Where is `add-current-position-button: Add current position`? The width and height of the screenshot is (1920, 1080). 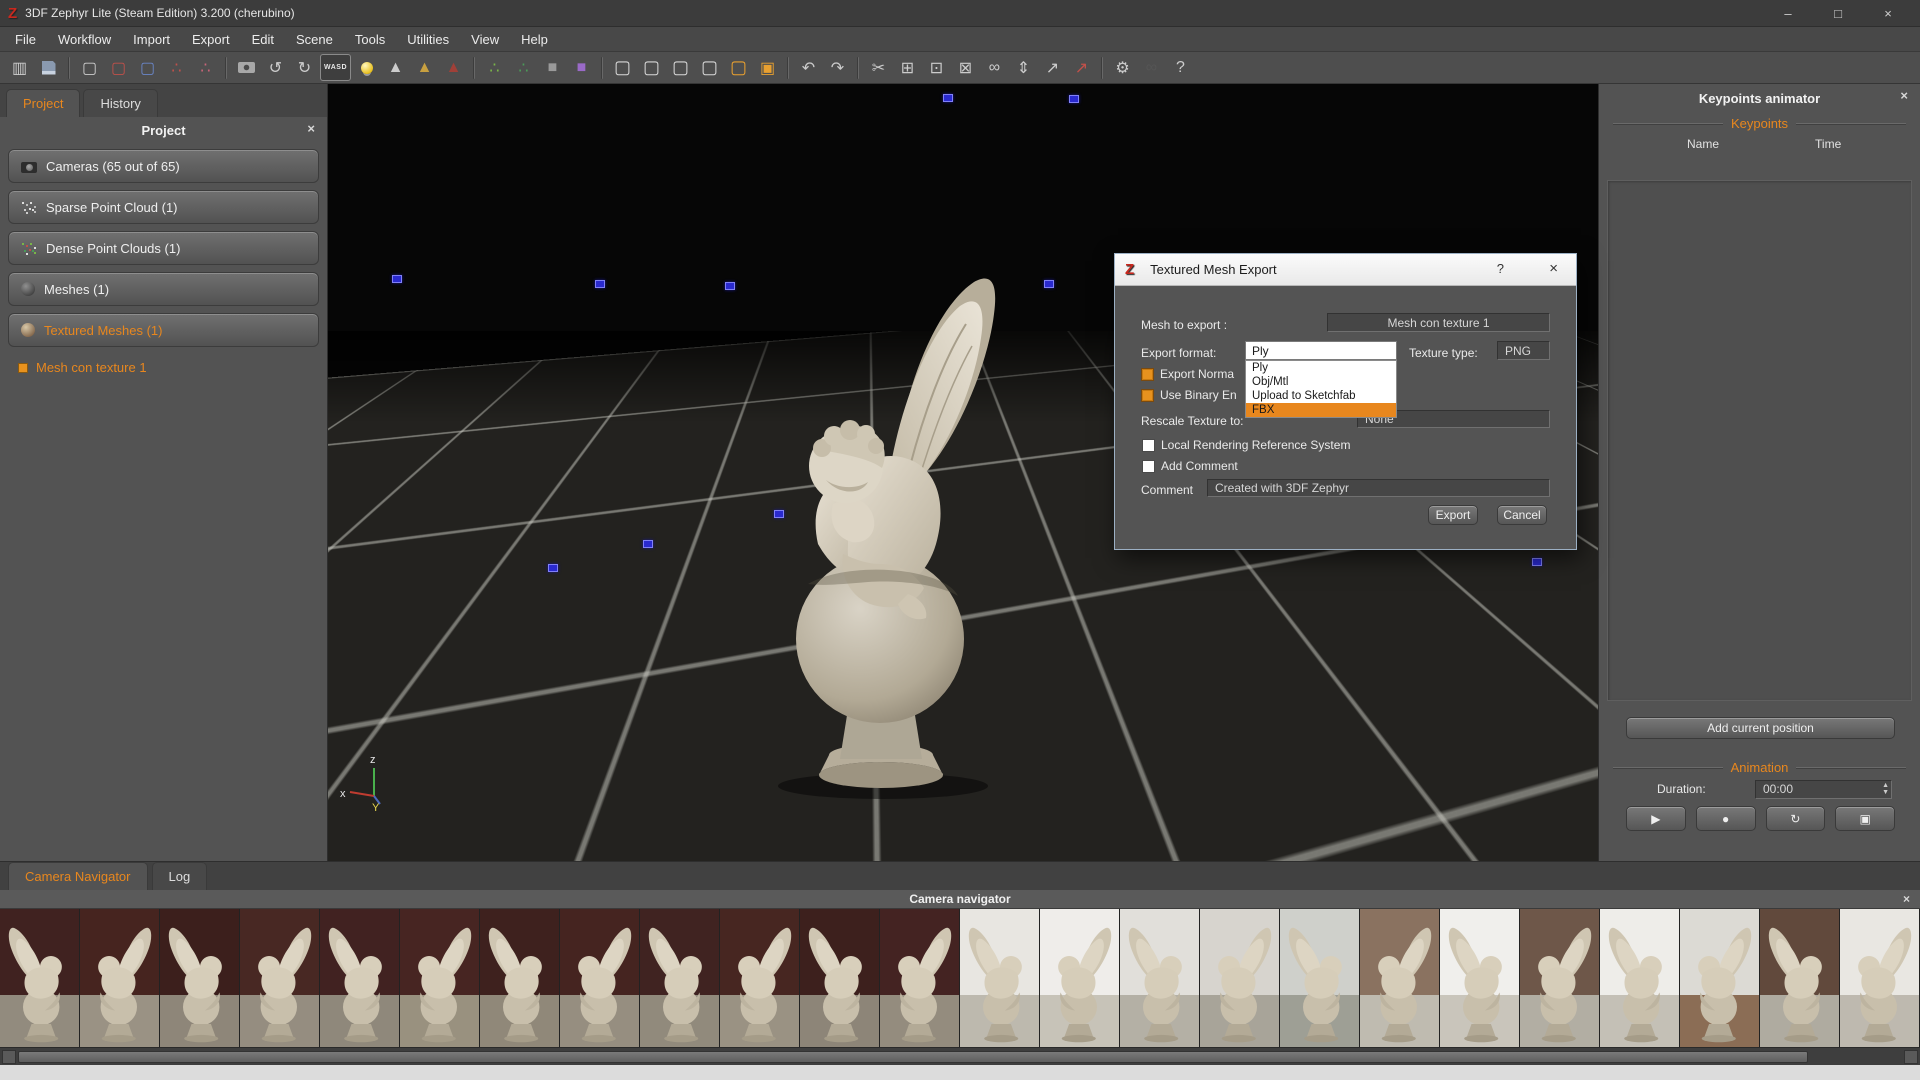 add-current-position-button: Add current position is located at coordinates (1760, 728).